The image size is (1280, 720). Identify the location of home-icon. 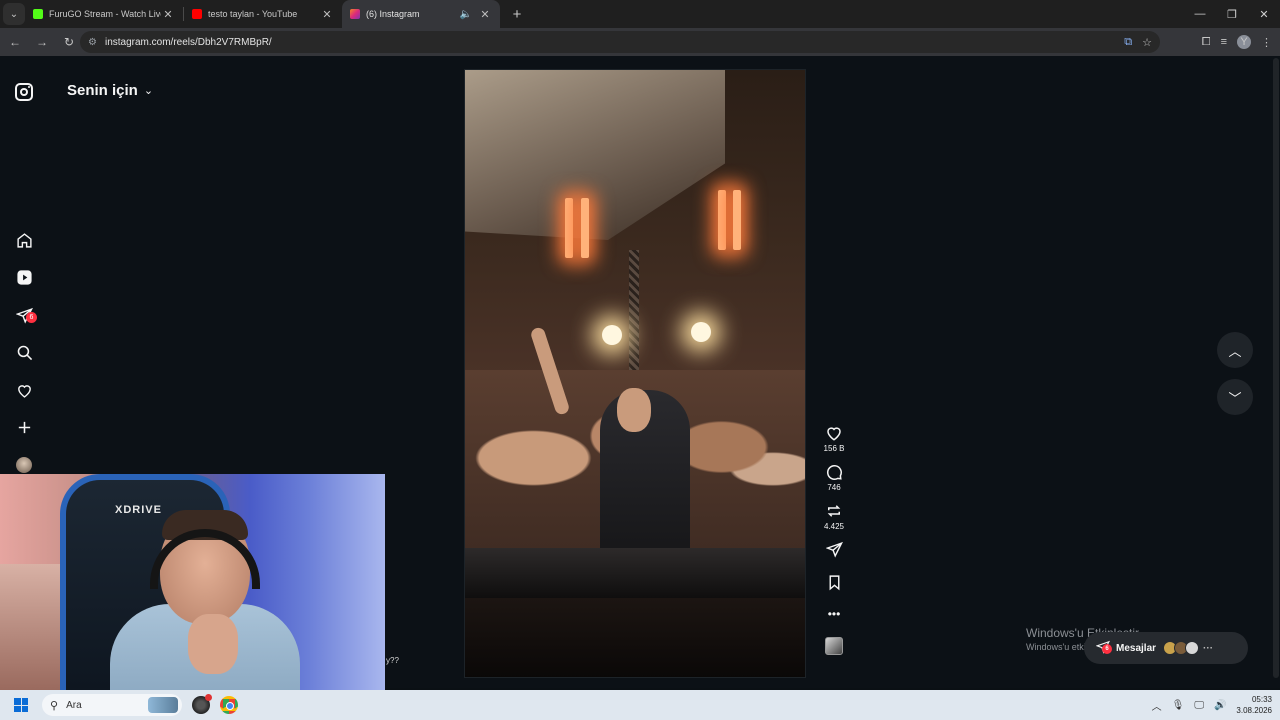
(24, 240).